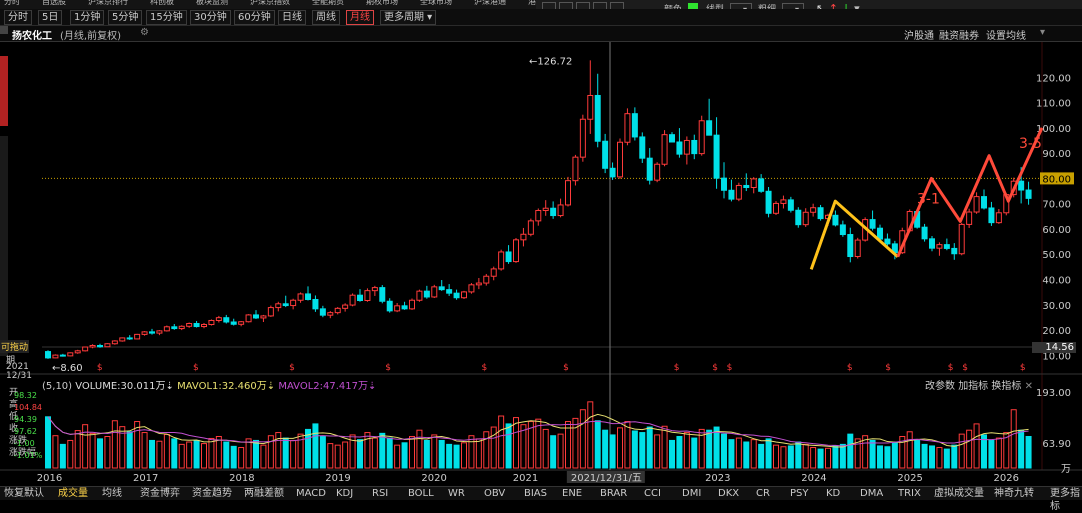 Image resolution: width=1082 pixels, height=513 pixels. What do you see at coordinates (73, 493) in the screenshot?
I see `indicator-tab: 成交量` at bounding box center [73, 493].